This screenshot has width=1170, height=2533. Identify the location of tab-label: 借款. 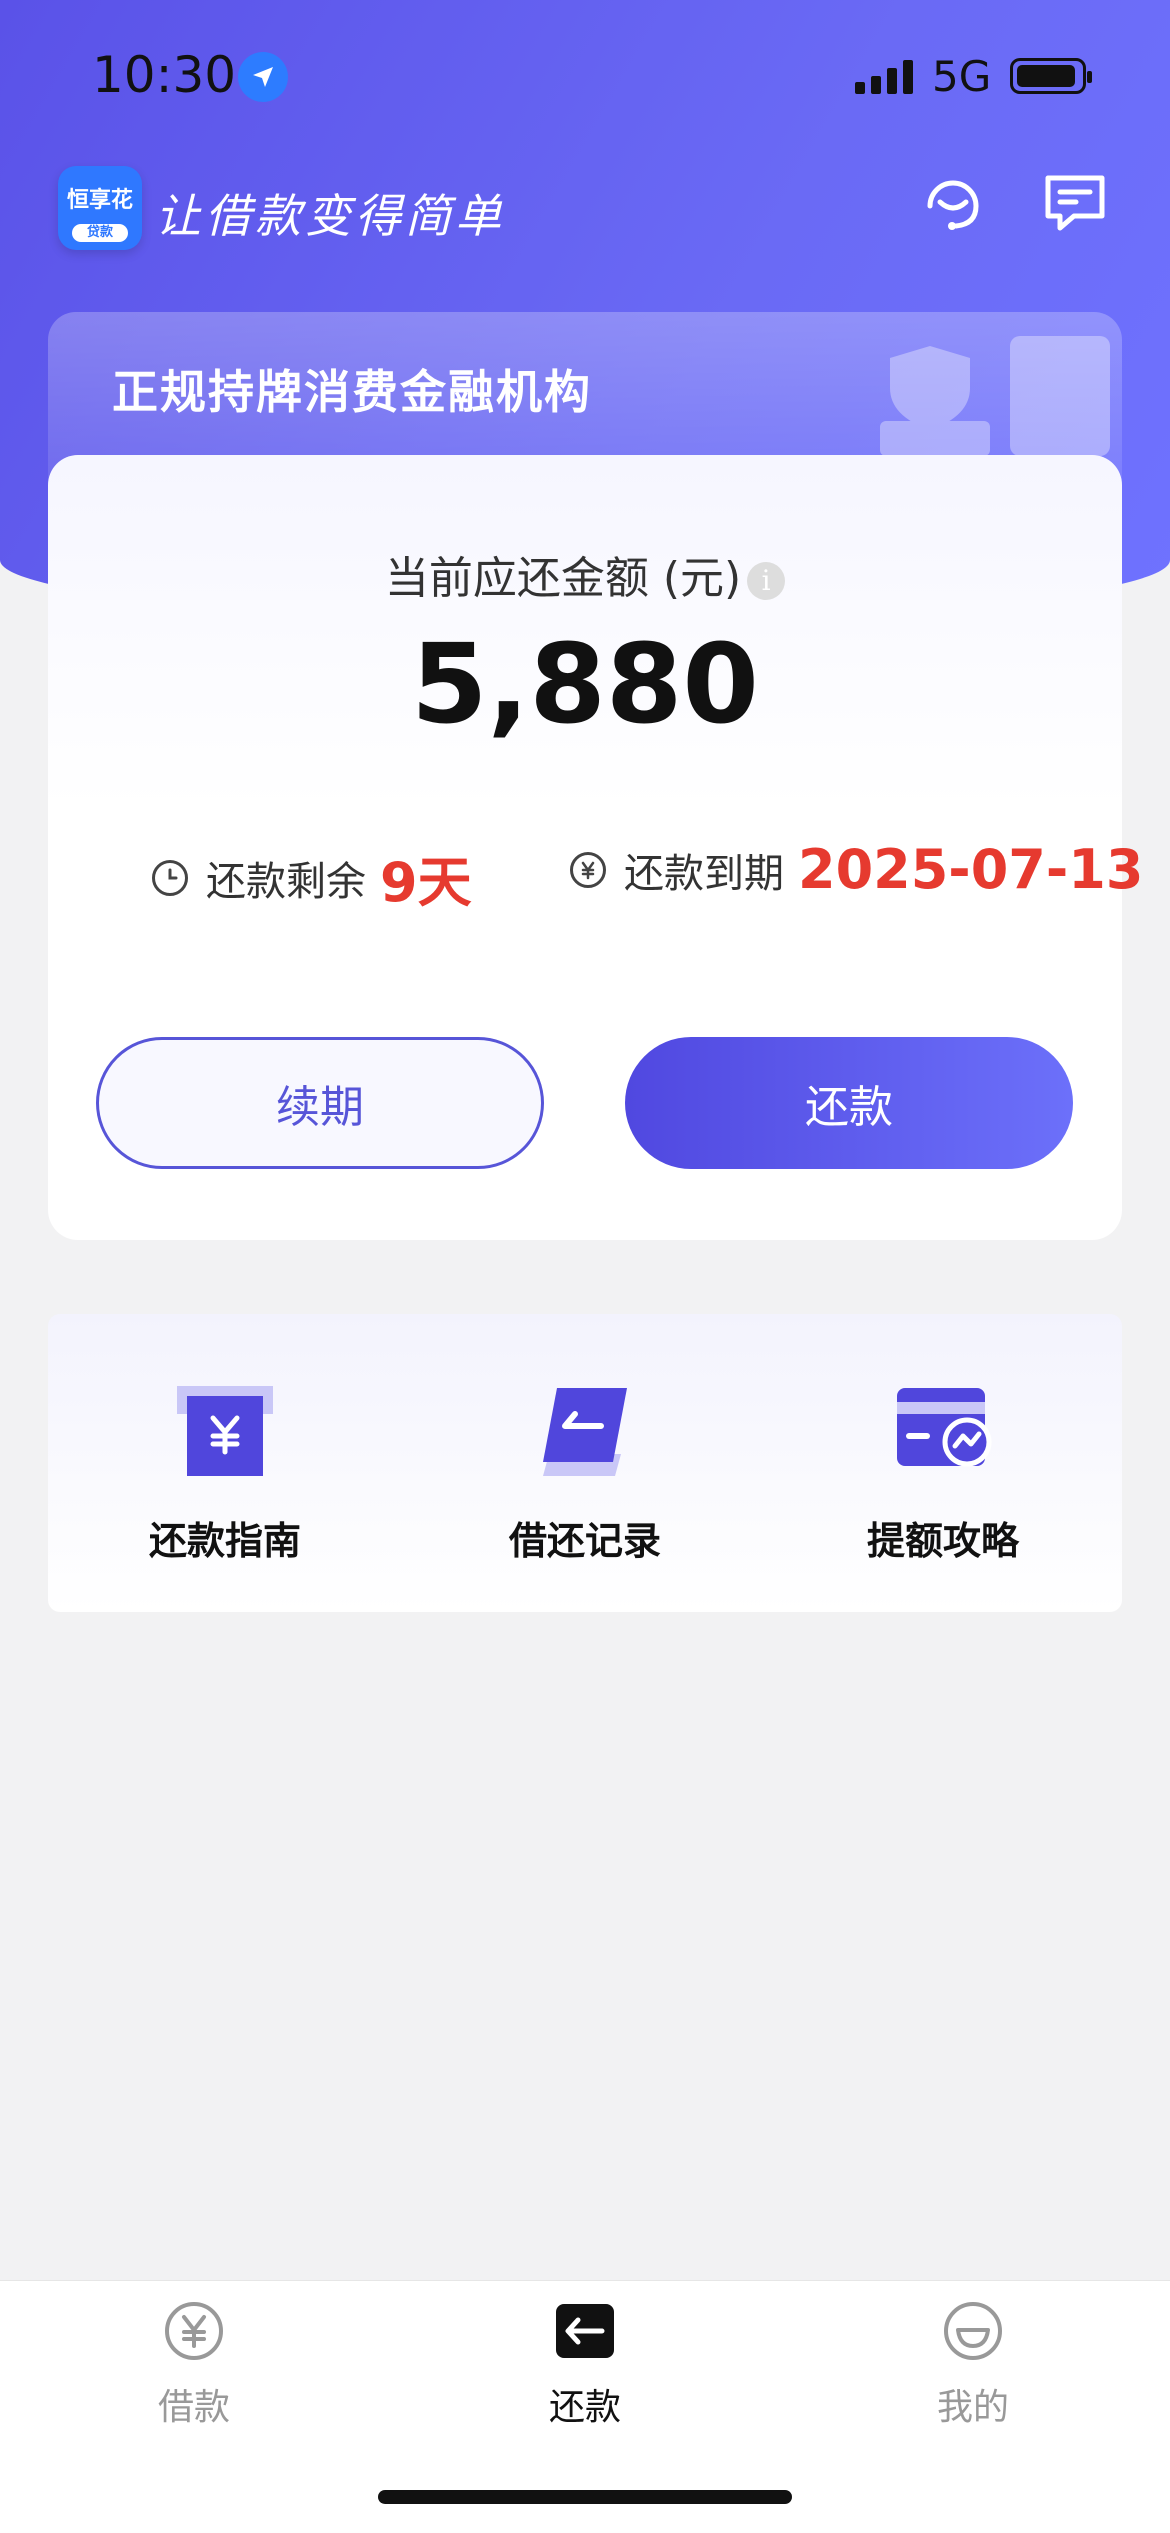
(193, 2407).